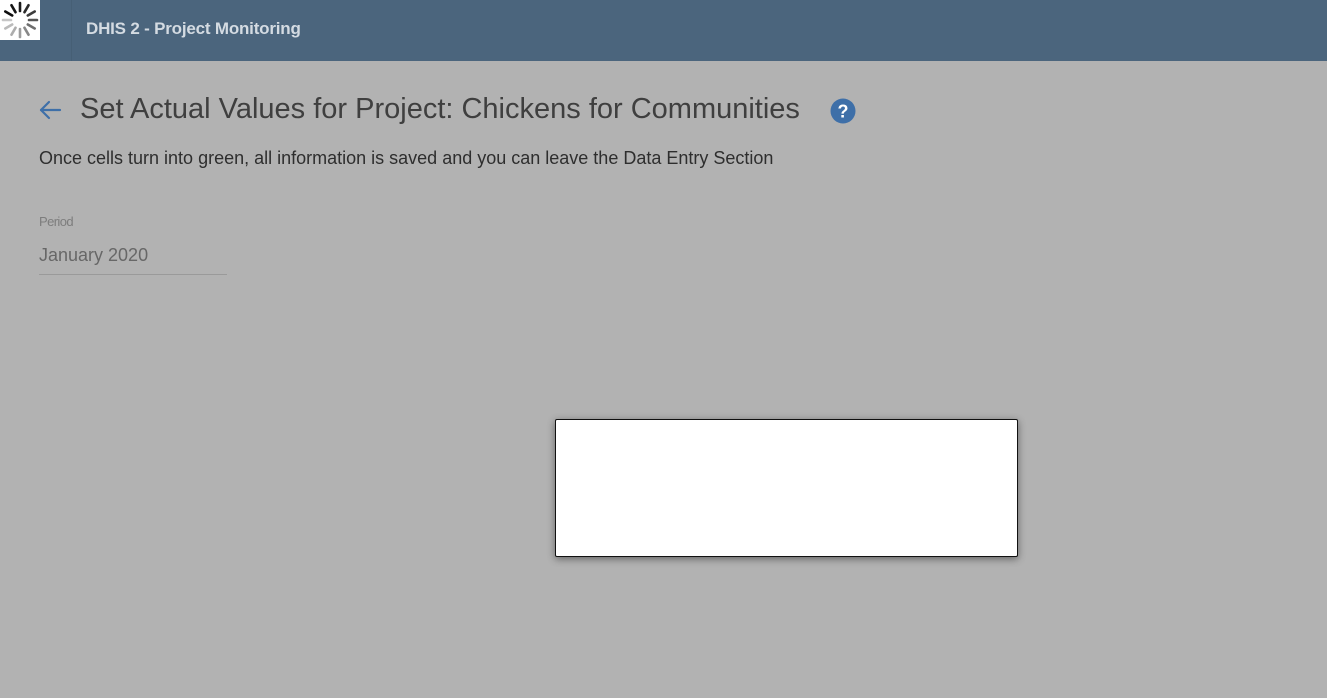  I want to click on arrow-left-icon, so click(50, 110).